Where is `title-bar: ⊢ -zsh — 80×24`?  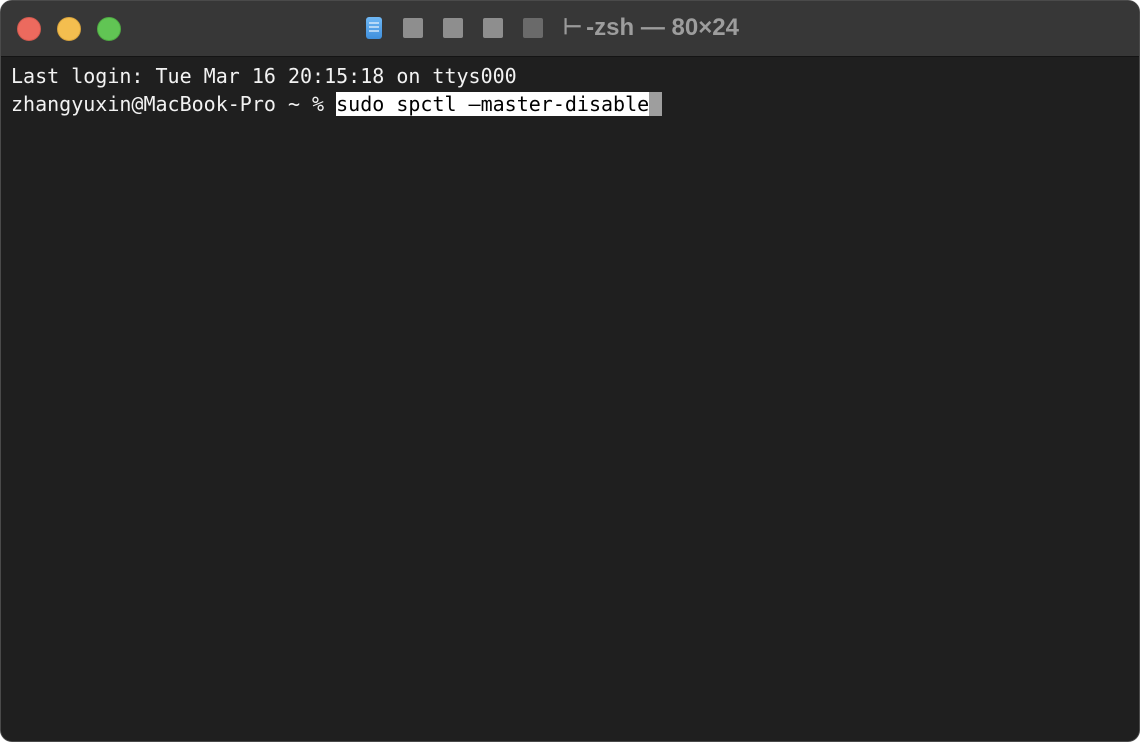
title-bar: ⊢ -zsh — 80×24 is located at coordinates (570, 29).